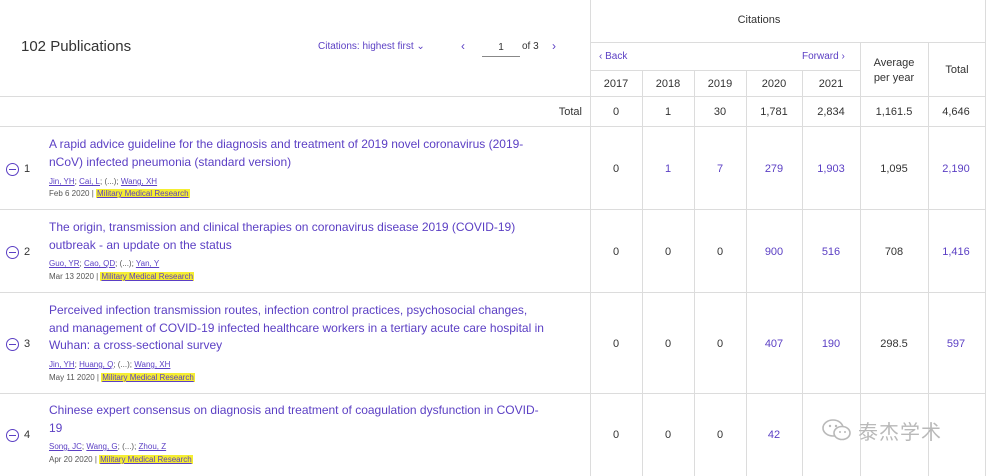  I want to click on publication-date: Mar 13 2020, so click(71, 276).